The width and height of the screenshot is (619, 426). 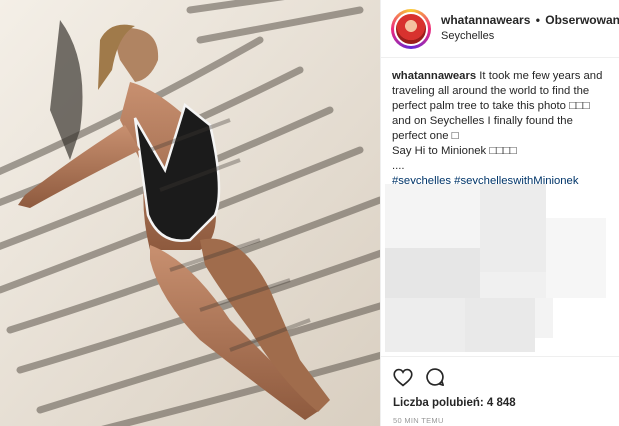 I want to click on username-link: whatannawears, so click(x=485, y=20).